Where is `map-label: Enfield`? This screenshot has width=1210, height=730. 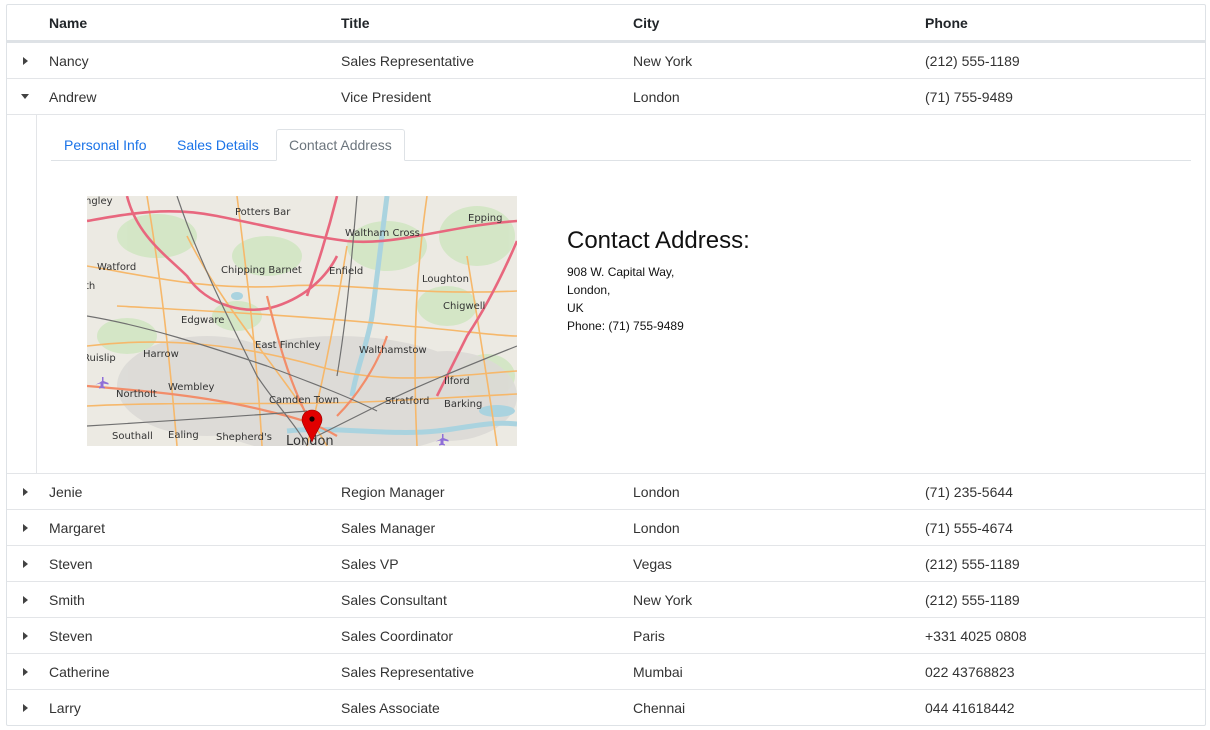
map-label: Enfield is located at coordinates (346, 271).